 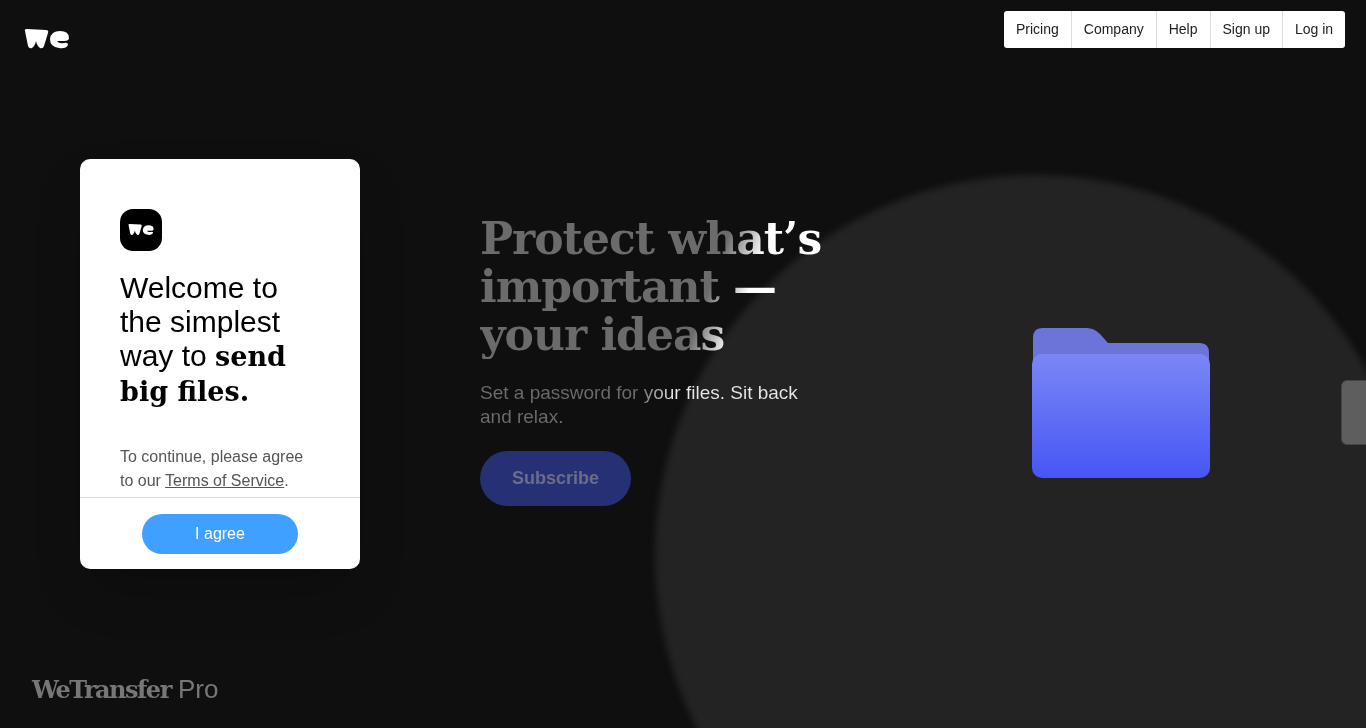 I want to click on nav-link: Log in, so click(x=1314, y=29).